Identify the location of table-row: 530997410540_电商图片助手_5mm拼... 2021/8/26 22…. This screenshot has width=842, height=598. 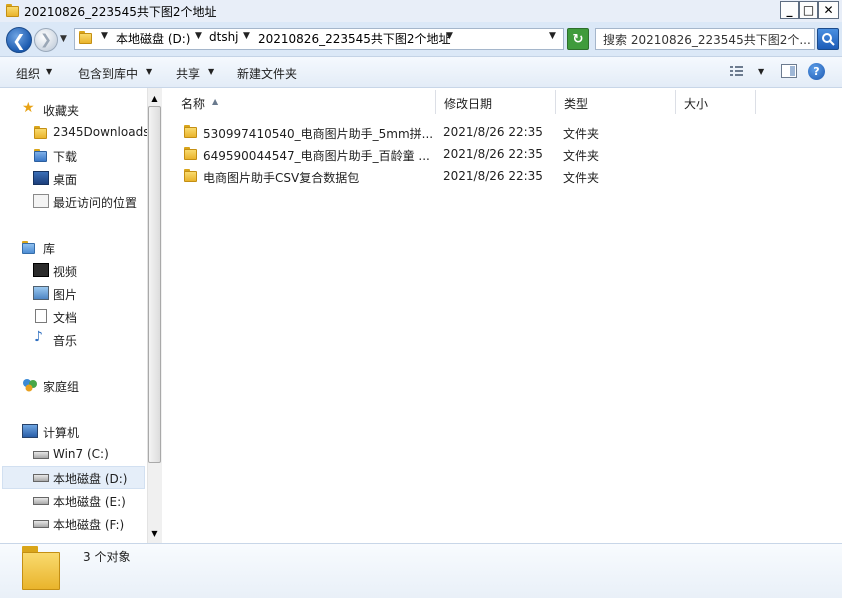
(476, 132).